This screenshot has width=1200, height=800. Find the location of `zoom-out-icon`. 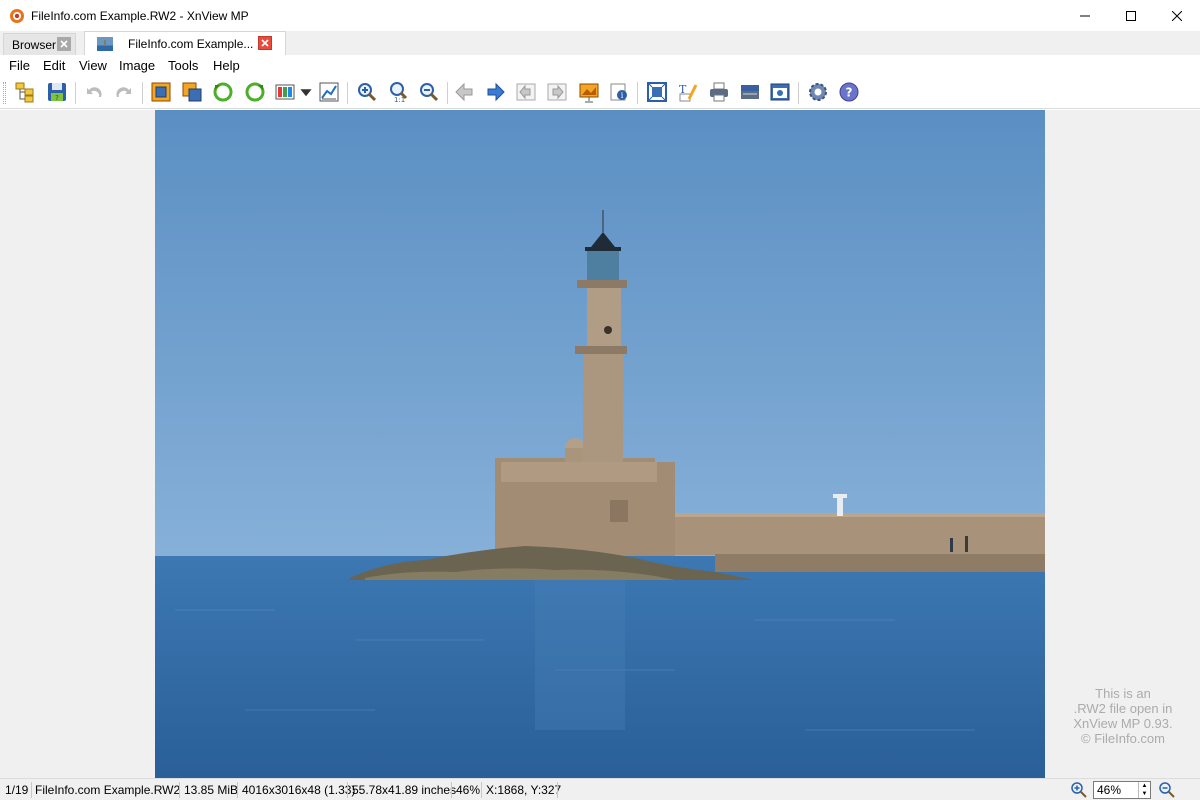

zoom-out-icon is located at coordinates (1167, 790).